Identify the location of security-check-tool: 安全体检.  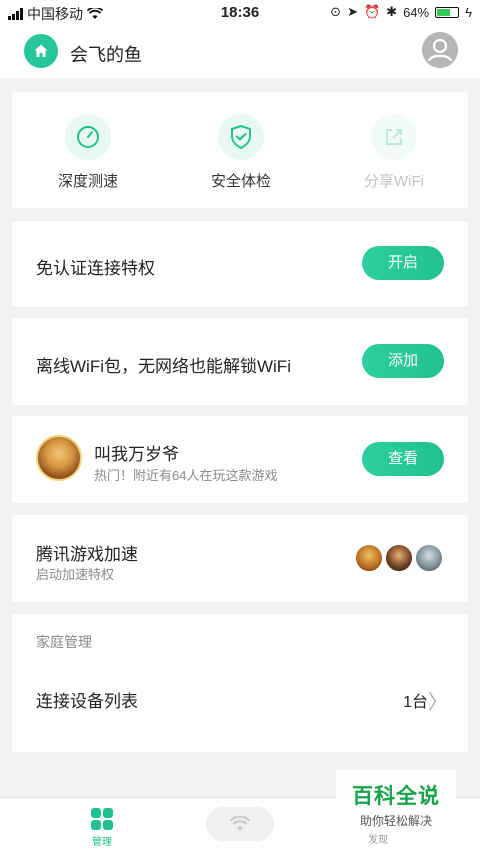
(241, 152).